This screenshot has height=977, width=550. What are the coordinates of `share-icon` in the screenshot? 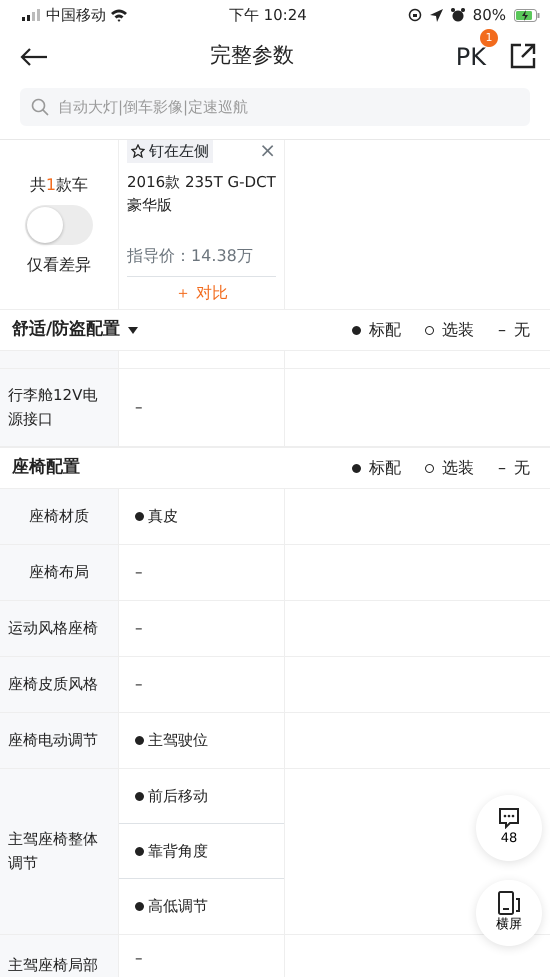 It's located at (523, 56).